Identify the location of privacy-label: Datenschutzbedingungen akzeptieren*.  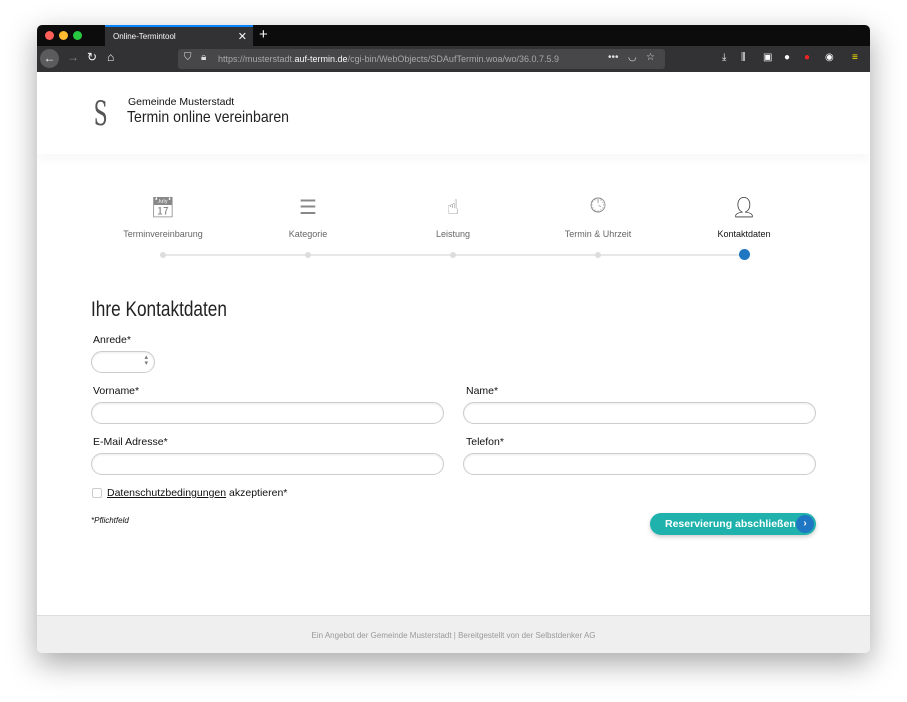
(197, 493).